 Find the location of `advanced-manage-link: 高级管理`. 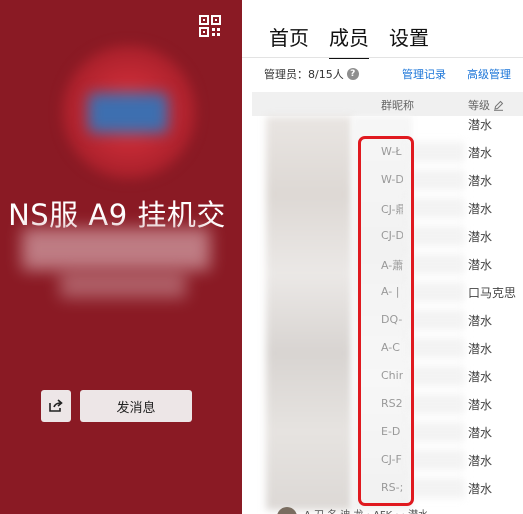

advanced-manage-link: 高级管理 is located at coordinates (489, 74).